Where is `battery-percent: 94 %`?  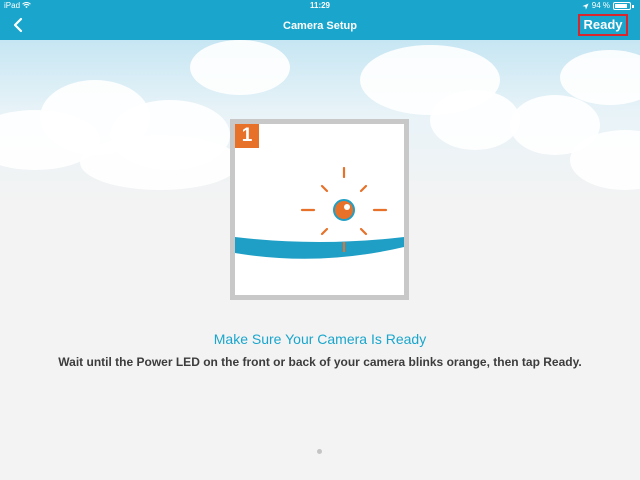
battery-percent: 94 % is located at coordinates (600, 5).